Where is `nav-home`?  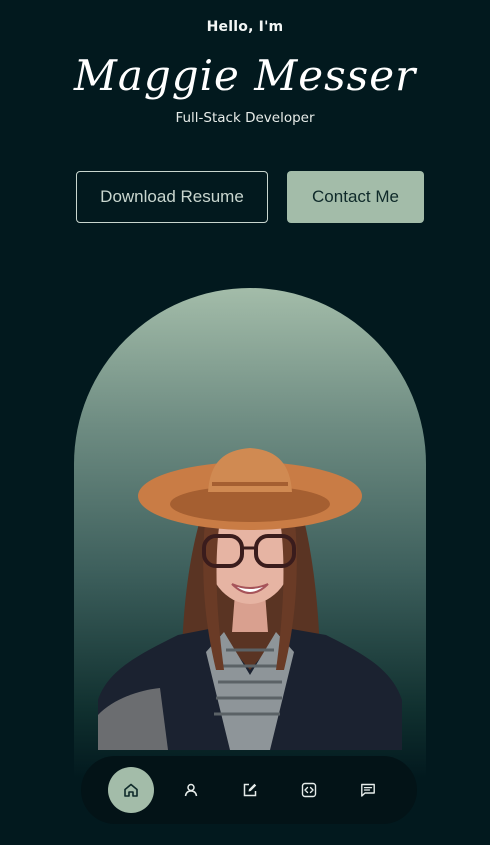
nav-home is located at coordinates (131, 790).